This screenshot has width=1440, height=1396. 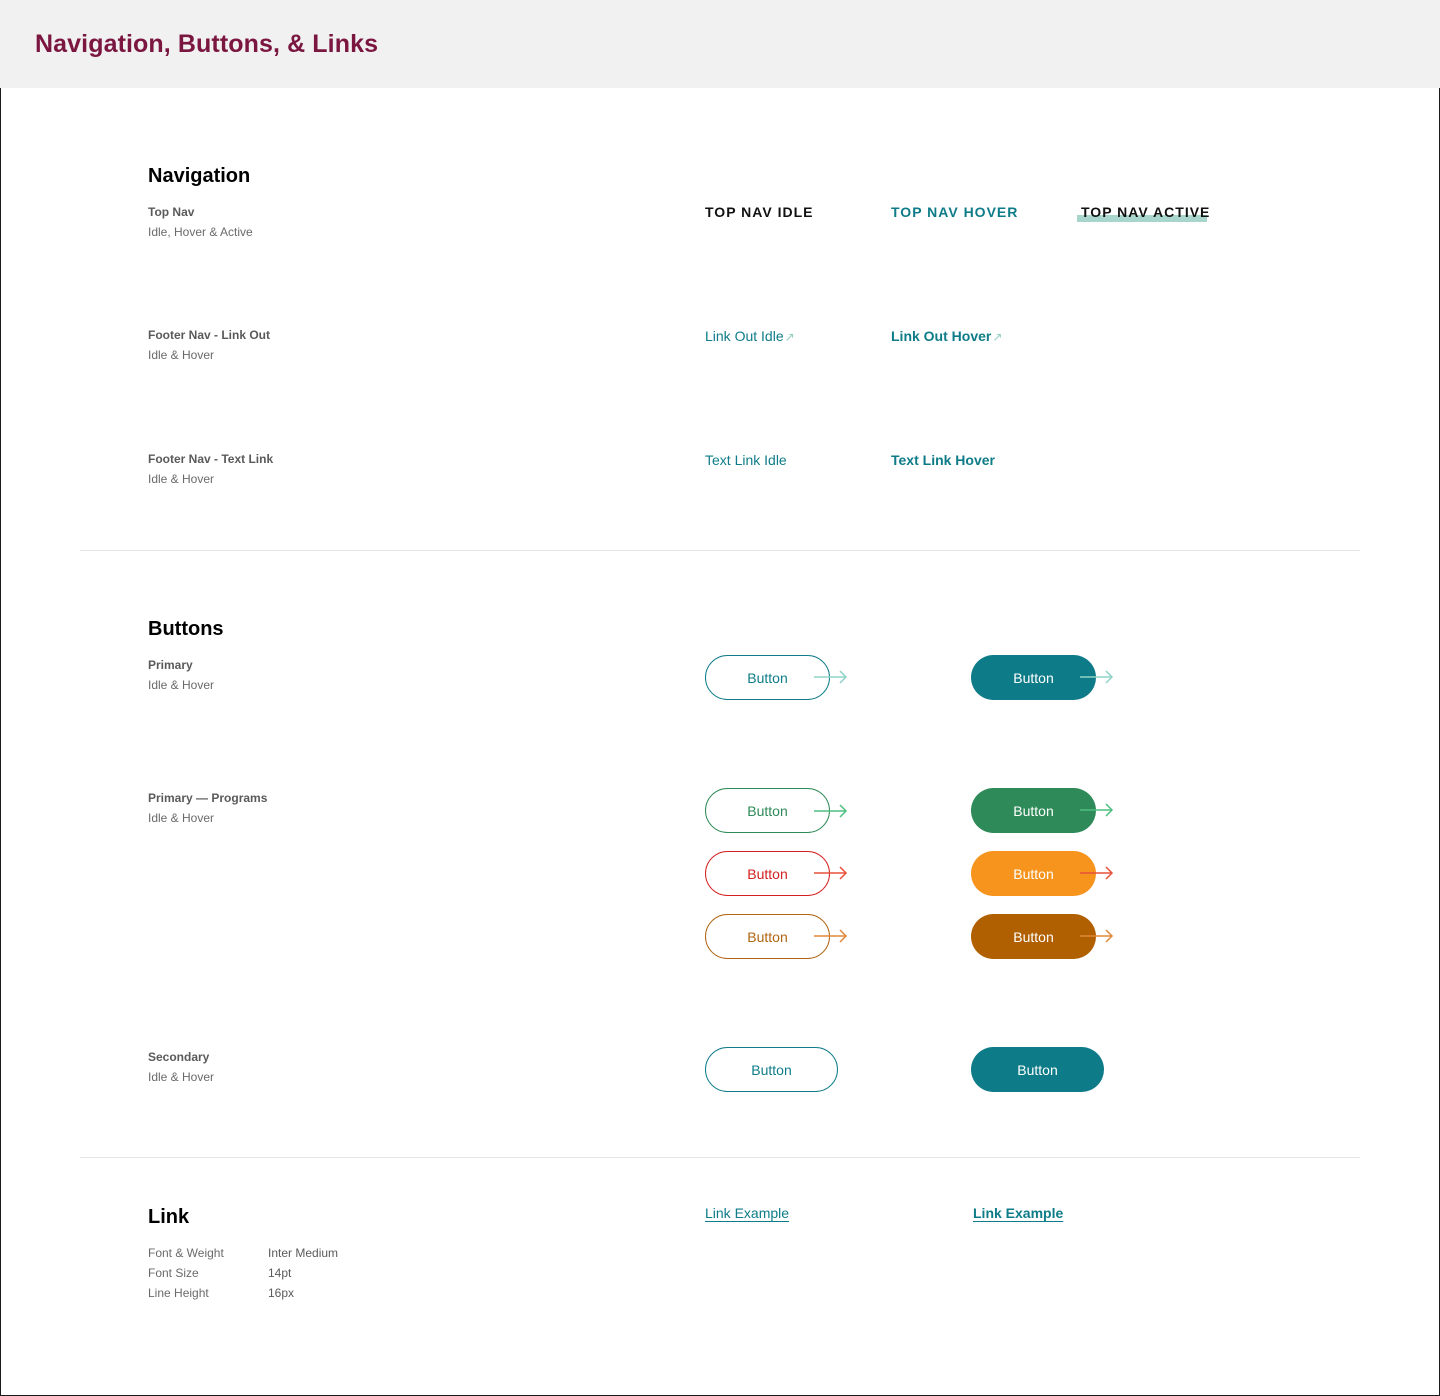 I want to click on spec-value-font-weight: Inter Medium, so click(x=303, y=1253).